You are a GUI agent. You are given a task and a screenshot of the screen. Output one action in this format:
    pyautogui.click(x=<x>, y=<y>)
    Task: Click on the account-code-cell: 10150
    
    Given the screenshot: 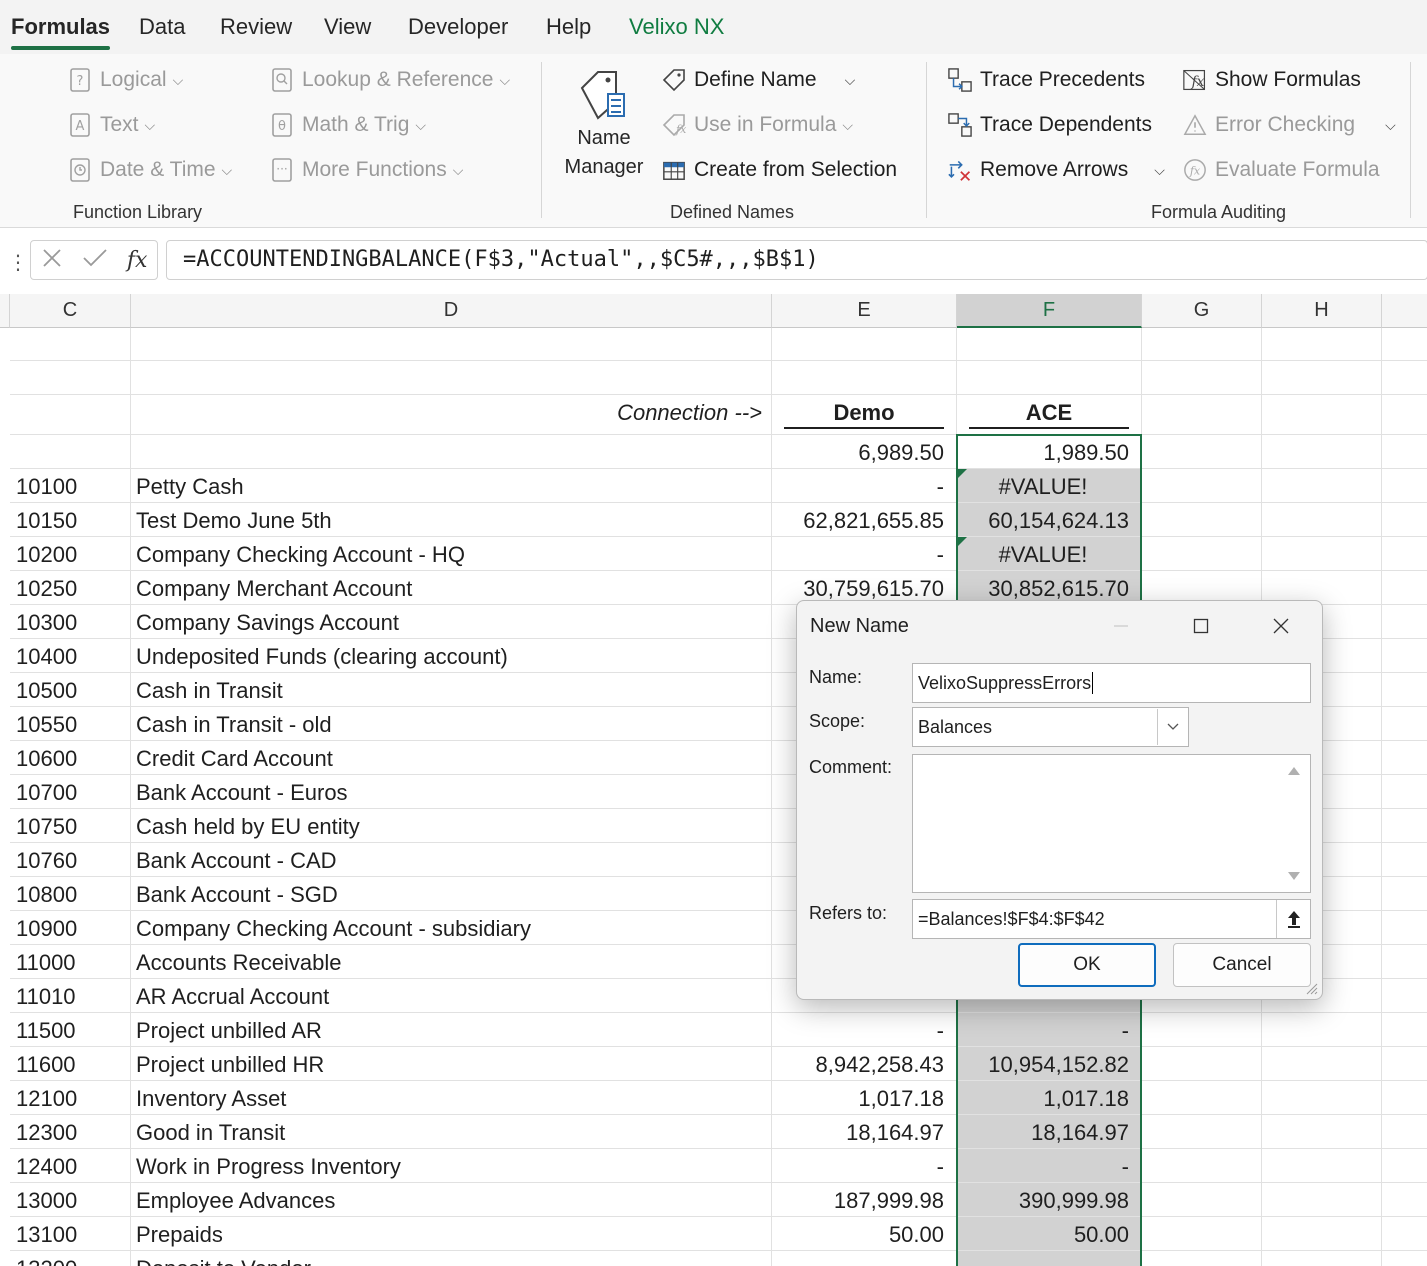 What is the action you would take?
    pyautogui.click(x=72, y=521)
    